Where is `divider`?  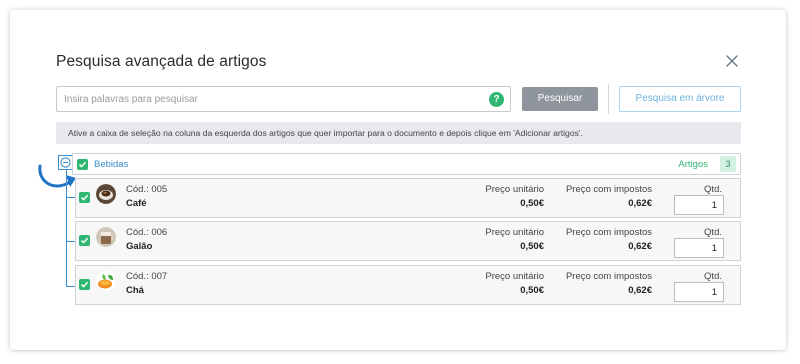 divider is located at coordinates (608, 99).